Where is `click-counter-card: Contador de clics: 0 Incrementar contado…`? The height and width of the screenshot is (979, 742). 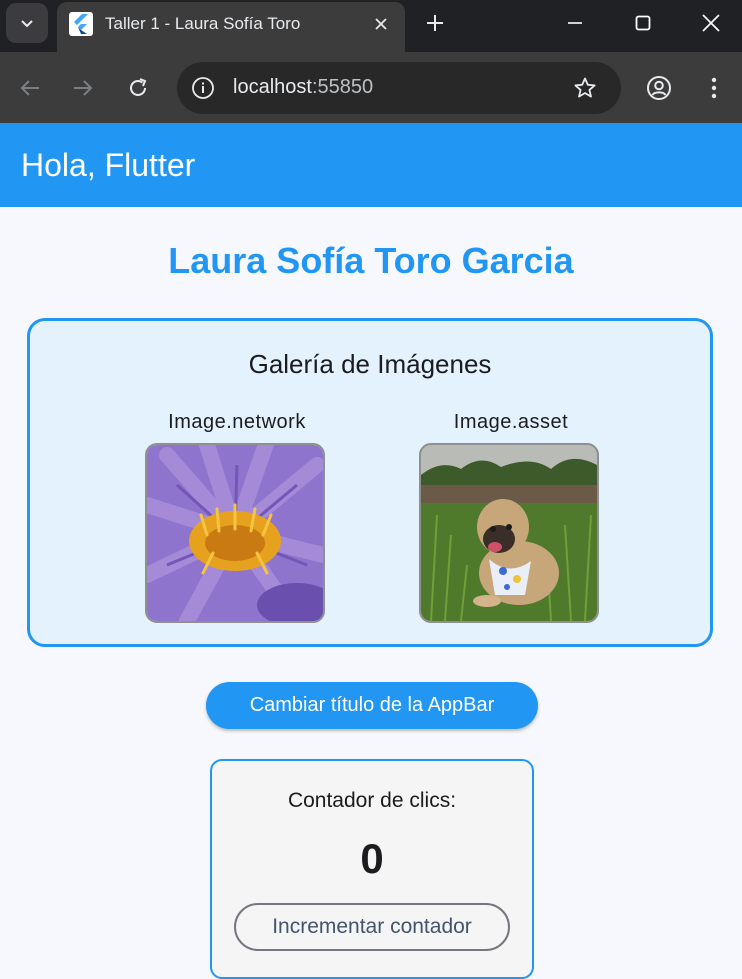
click-counter-card: Contador de clics: 0 Incrementar contado… is located at coordinates (372, 869).